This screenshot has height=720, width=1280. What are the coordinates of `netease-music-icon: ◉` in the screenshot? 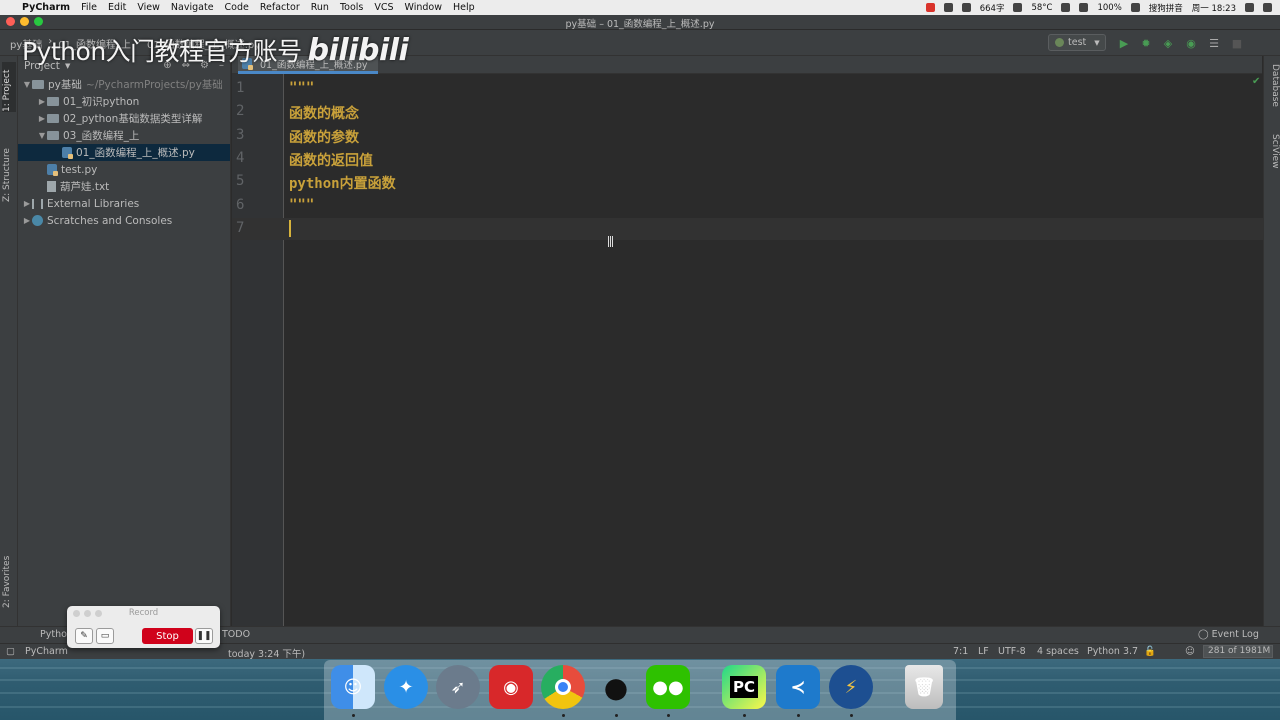 It's located at (511, 687).